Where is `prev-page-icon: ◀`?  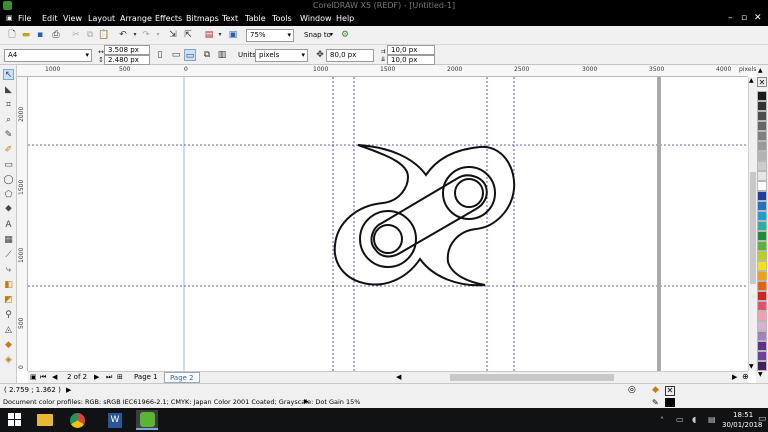 prev-page-icon: ◀ is located at coordinates (54, 377).